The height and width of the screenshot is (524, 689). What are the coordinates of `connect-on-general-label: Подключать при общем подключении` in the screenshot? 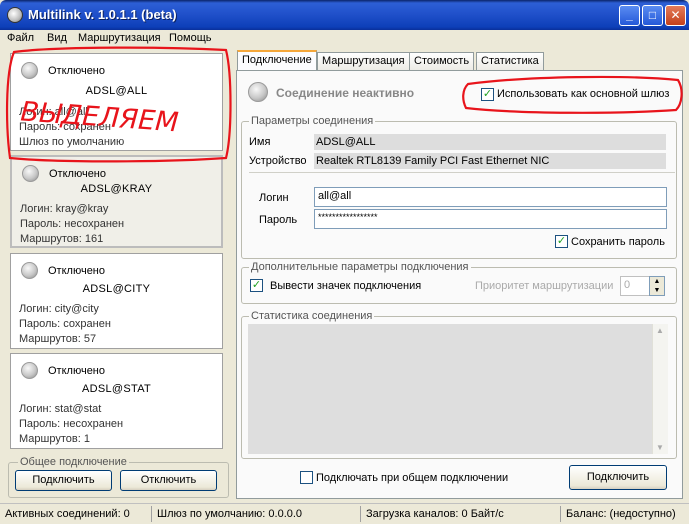 It's located at (412, 478).